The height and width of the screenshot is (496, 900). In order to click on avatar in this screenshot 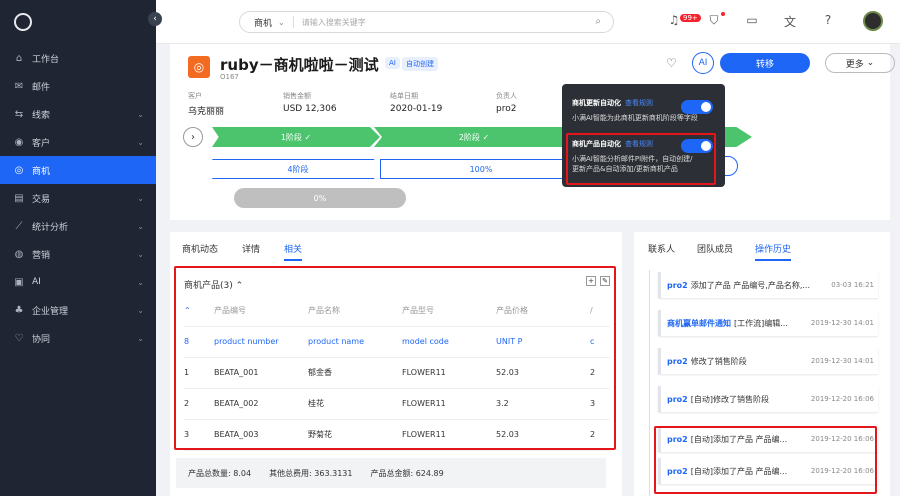, I will do `click(873, 21)`.